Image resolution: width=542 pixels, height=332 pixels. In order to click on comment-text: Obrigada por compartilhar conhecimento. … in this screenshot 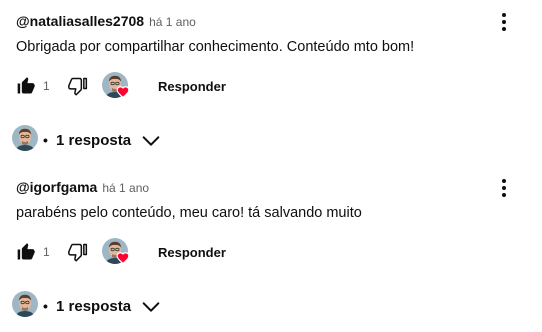, I will do `click(215, 47)`.